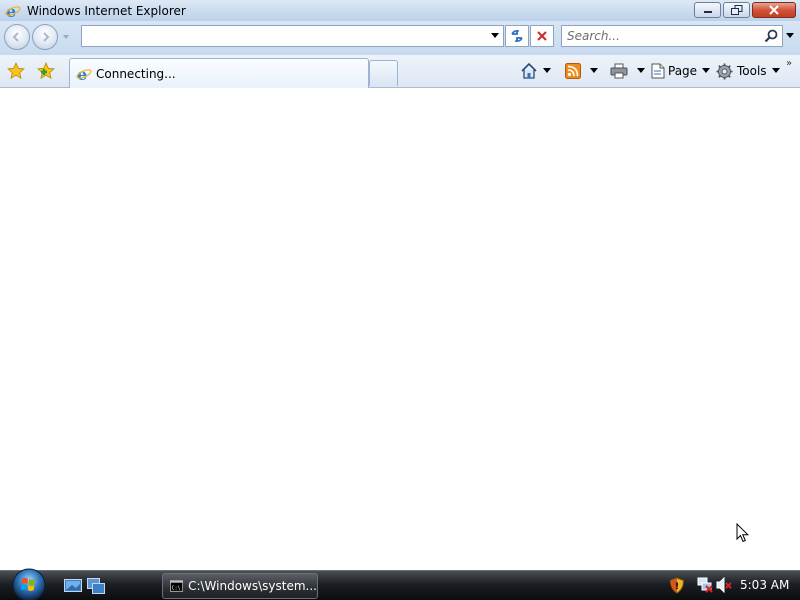 Image resolution: width=800 pixels, height=600 pixels. I want to click on taskbar: C:\ C:\Windows\system... ! 5:03 AM, so click(400, 583).